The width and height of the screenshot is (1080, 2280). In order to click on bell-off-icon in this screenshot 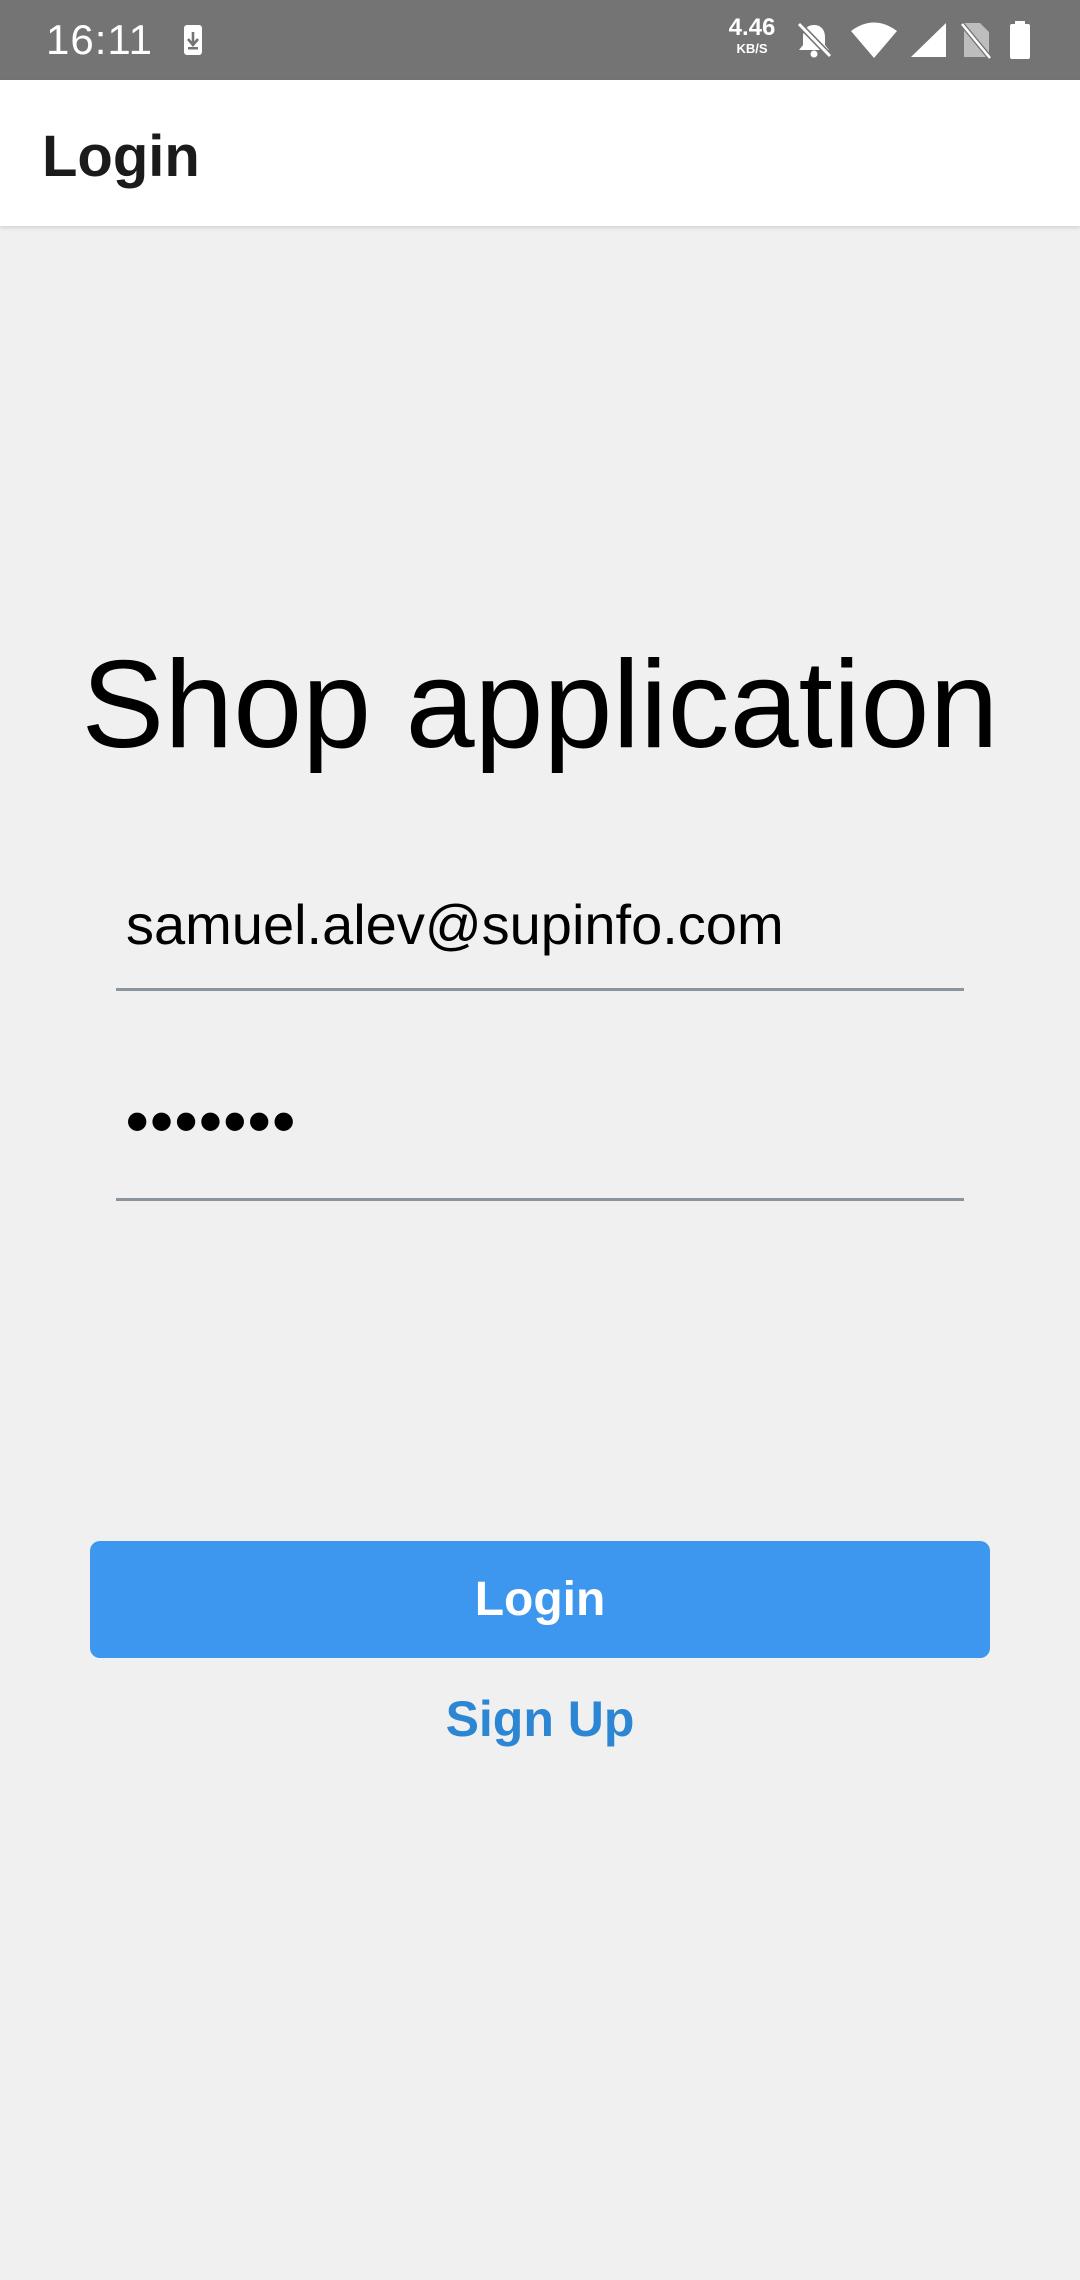, I will do `click(814, 40)`.